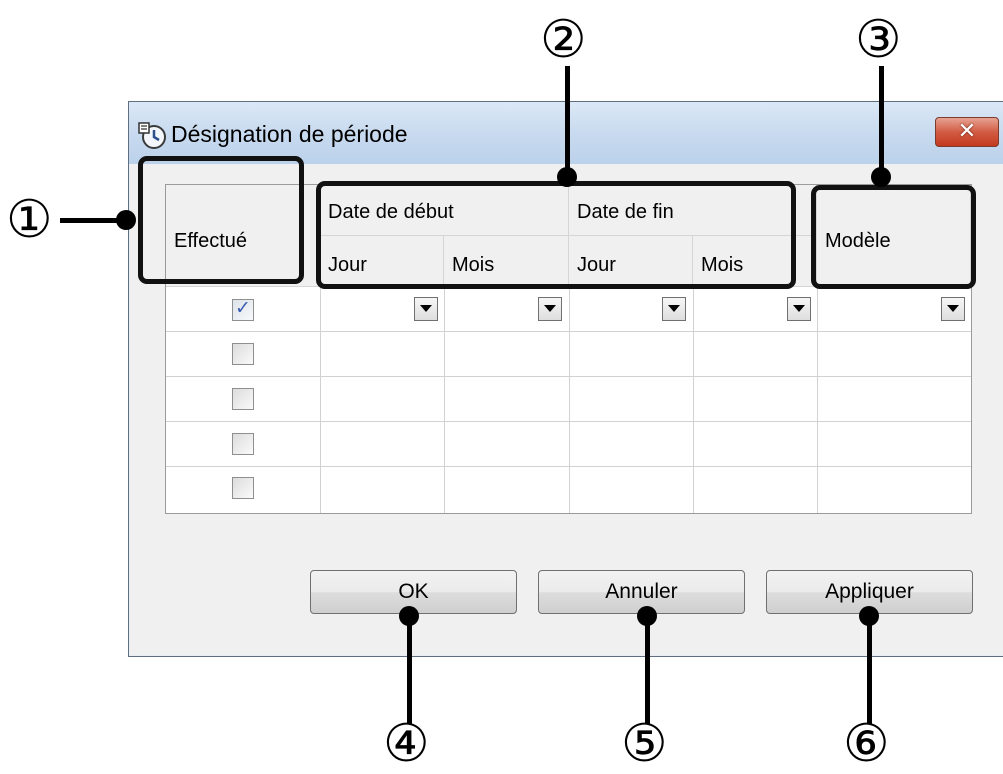 Image resolution: width=1003 pixels, height=774 pixels. Describe the element at coordinates (878, 40) in the screenshot. I see `callout-number-3: ③` at that location.